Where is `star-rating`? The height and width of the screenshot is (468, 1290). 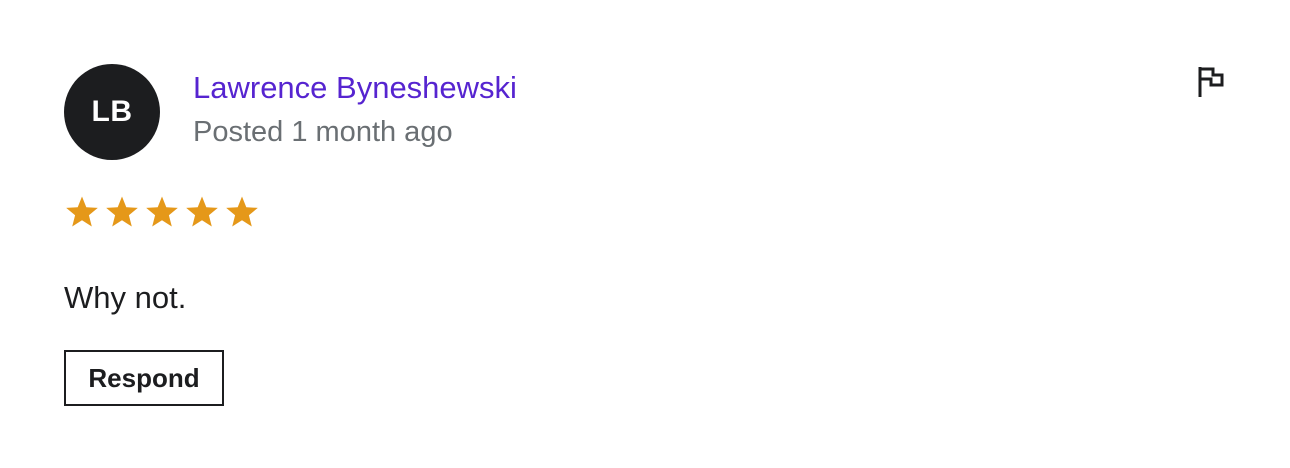
star-rating is located at coordinates (162, 212).